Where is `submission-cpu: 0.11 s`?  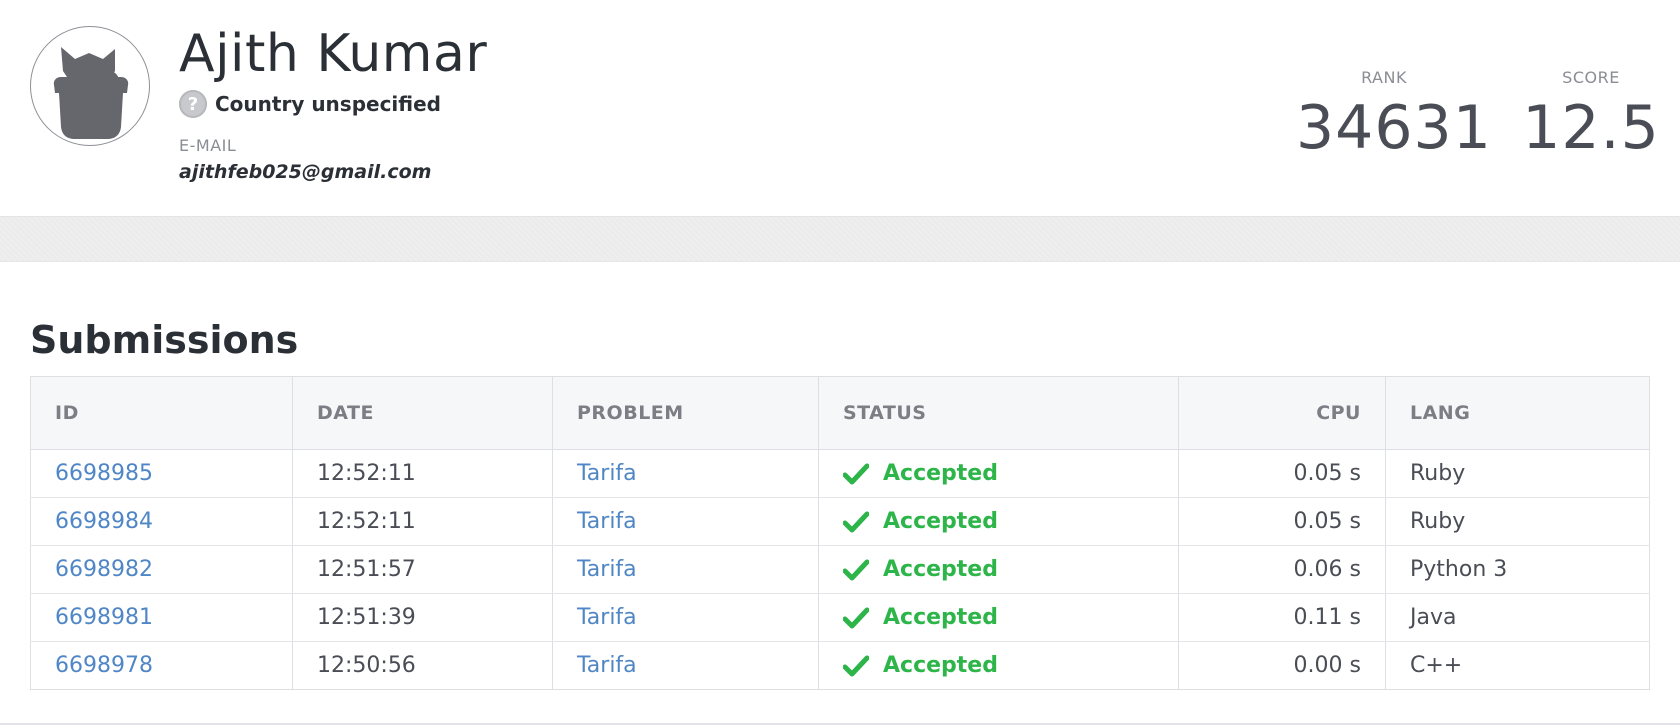 submission-cpu: 0.11 s is located at coordinates (1282, 617).